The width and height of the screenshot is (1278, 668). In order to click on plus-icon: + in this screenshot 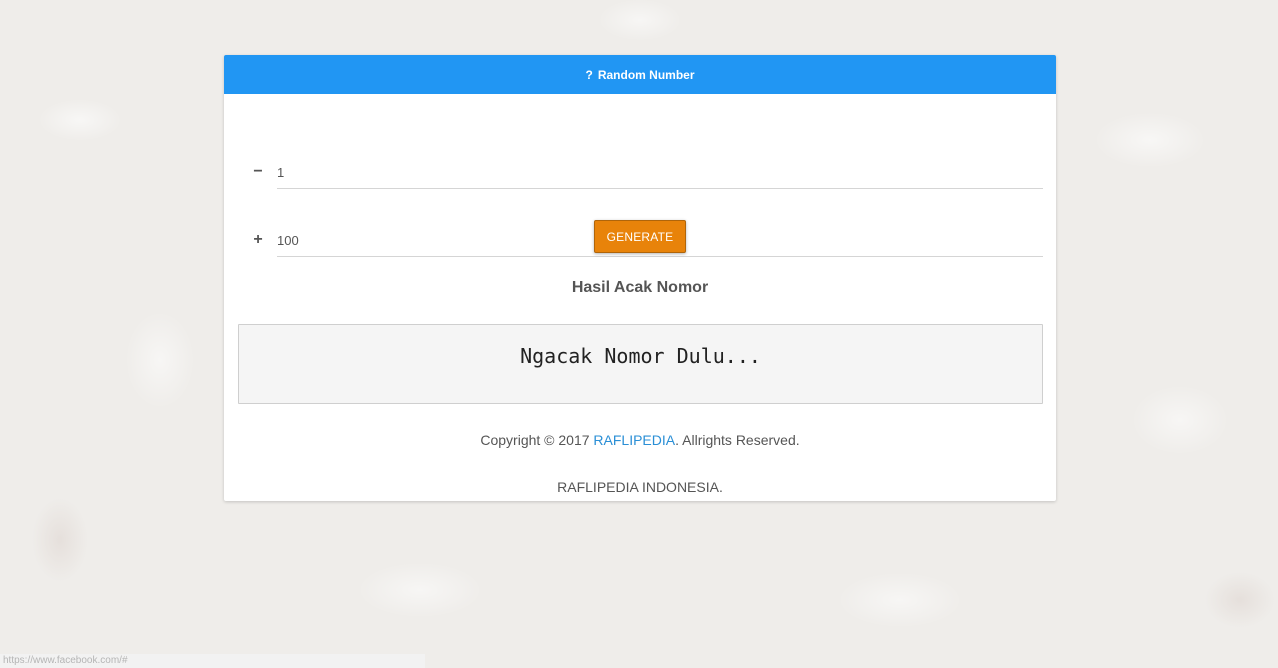, I will do `click(258, 239)`.